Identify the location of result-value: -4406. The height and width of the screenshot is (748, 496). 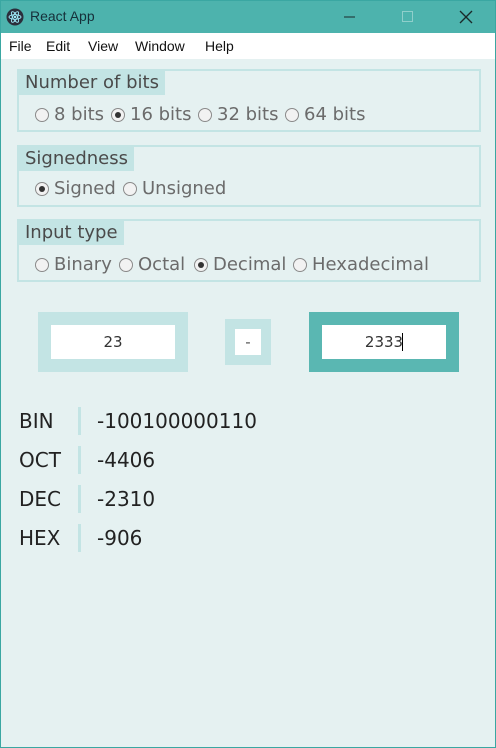
(126, 460).